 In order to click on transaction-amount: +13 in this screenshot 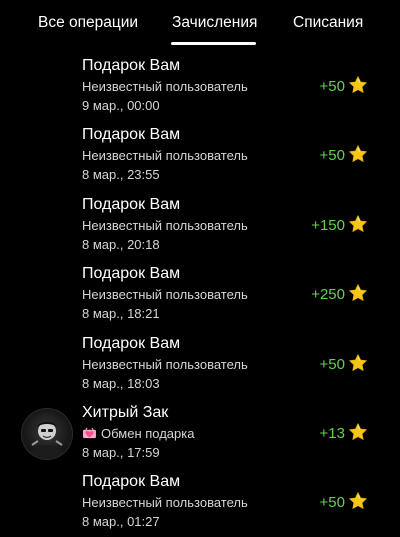, I will do `click(332, 433)`.